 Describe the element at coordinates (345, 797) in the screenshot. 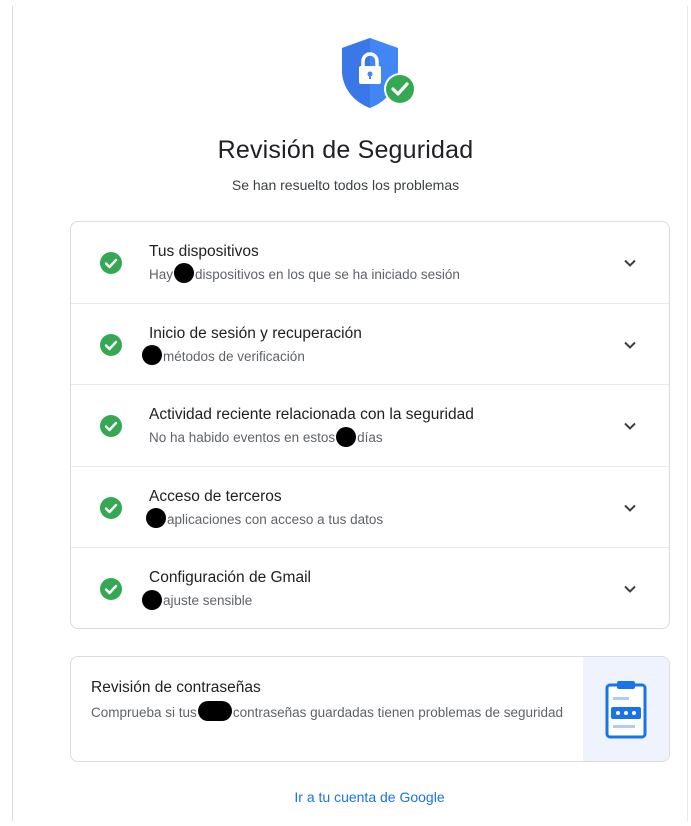

I see `google-account-link: Ir a tu cuenta de Google` at that location.